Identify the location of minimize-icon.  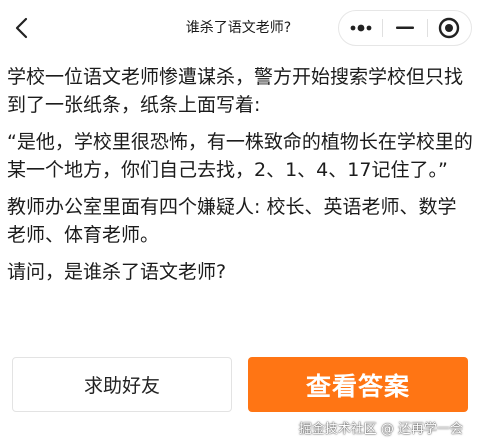
(405, 27).